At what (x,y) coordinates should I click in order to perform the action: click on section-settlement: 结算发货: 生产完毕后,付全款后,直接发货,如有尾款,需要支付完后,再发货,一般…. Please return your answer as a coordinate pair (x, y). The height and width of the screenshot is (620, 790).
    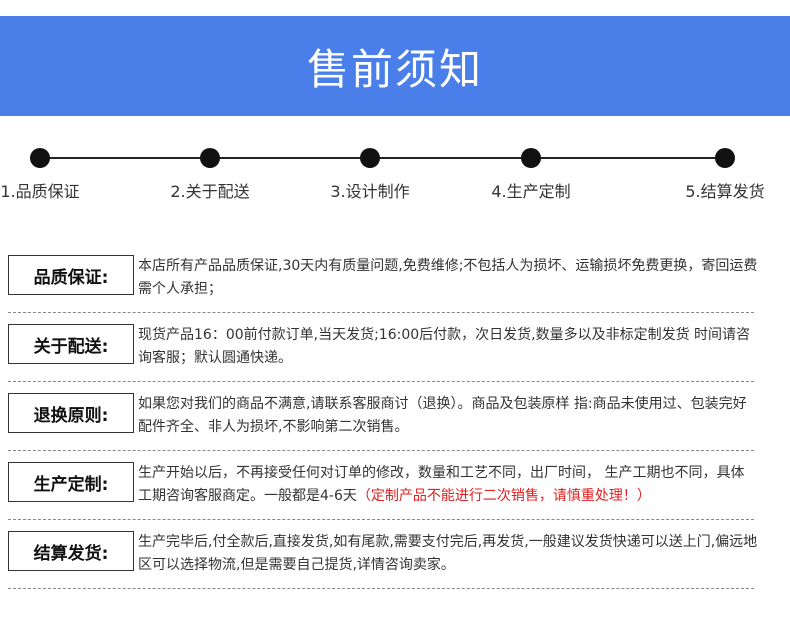
    Looking at the image, I should click on (382, 554).